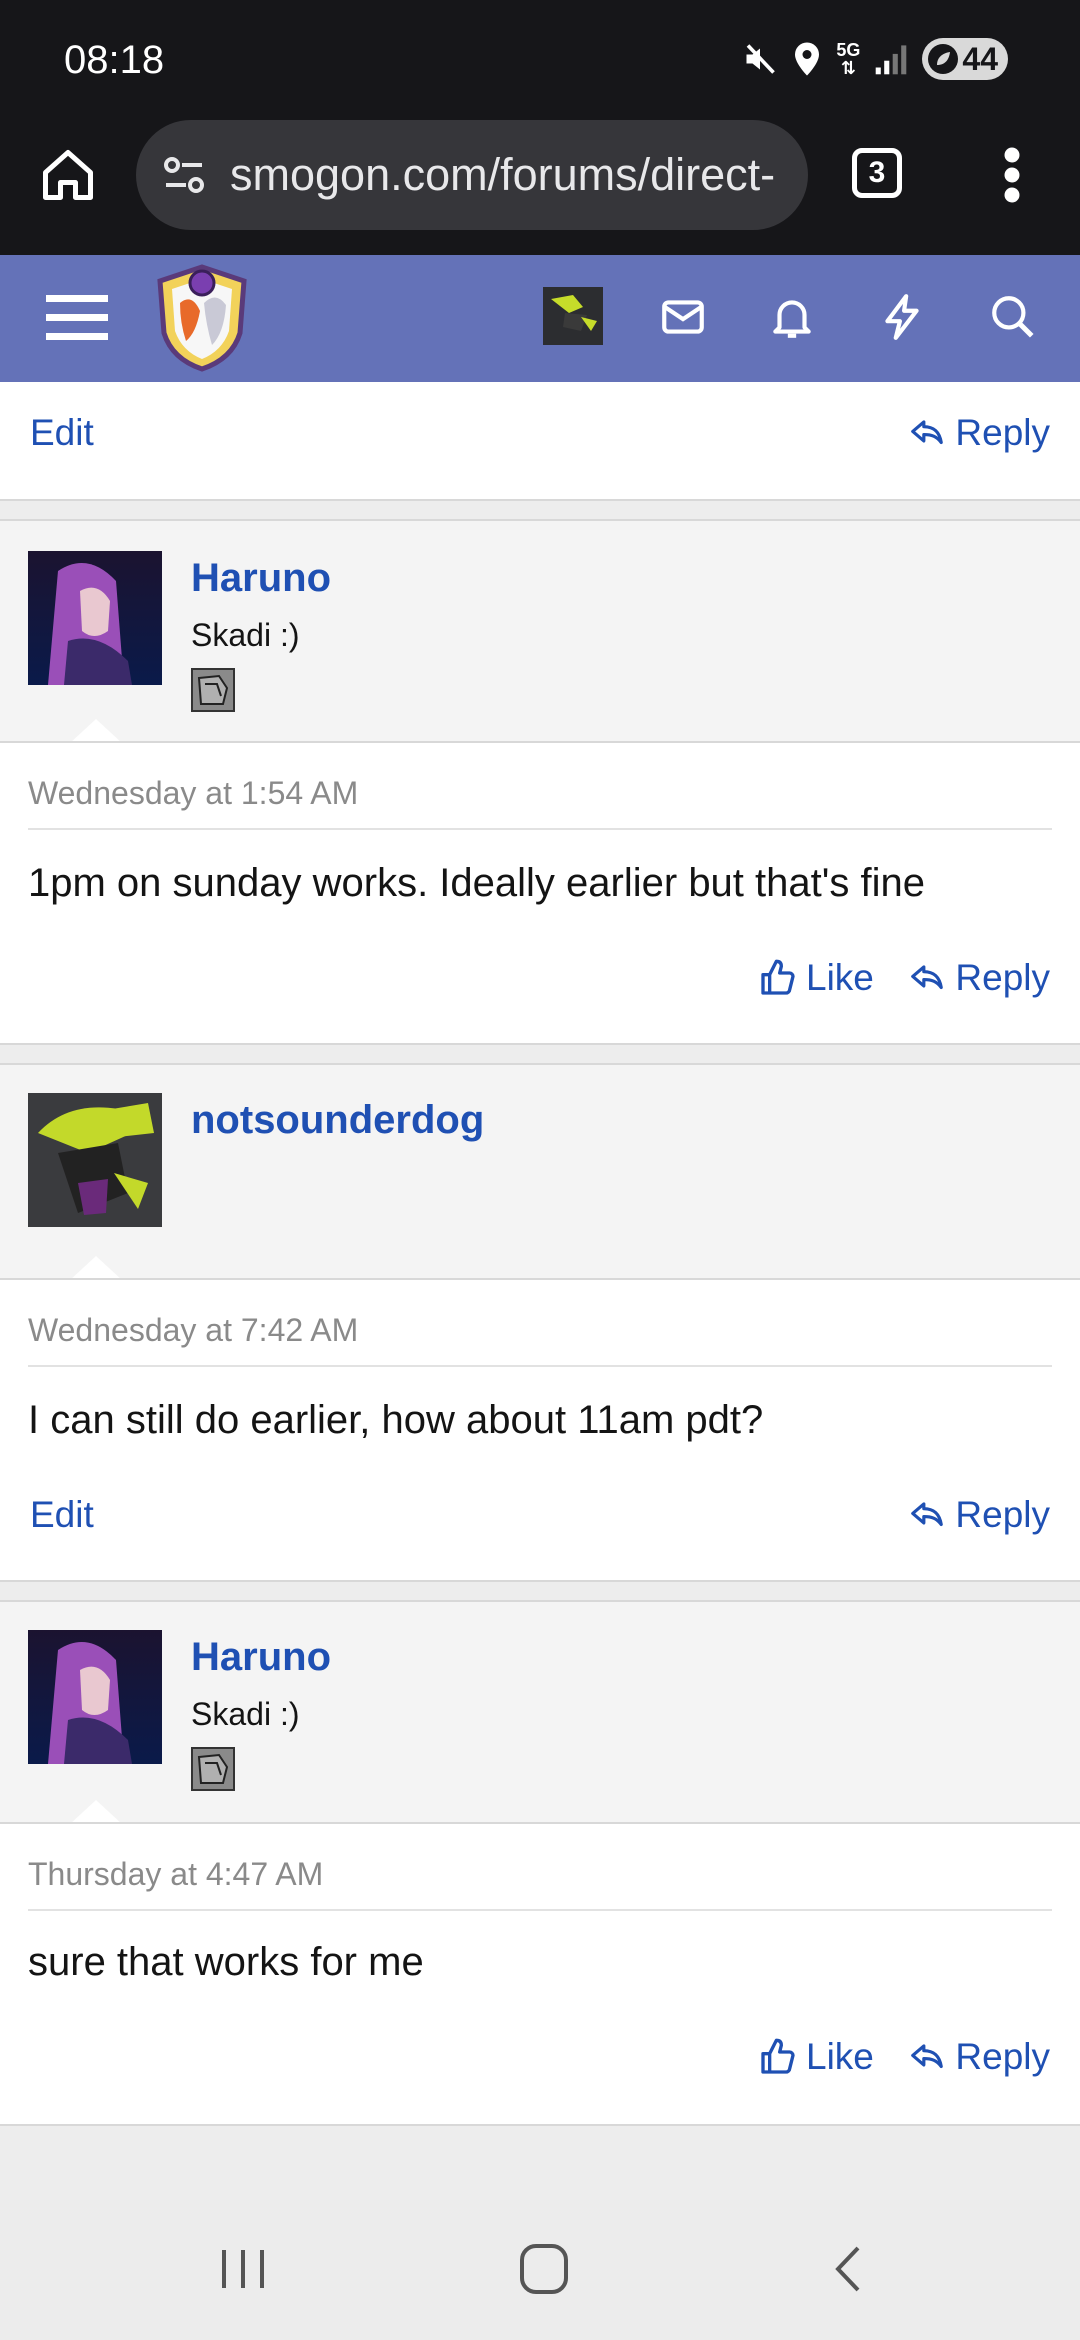  What do you see at coordinates (807, 59) in the screenshot?
I see `location-icon` at bounding box center [807, 59].